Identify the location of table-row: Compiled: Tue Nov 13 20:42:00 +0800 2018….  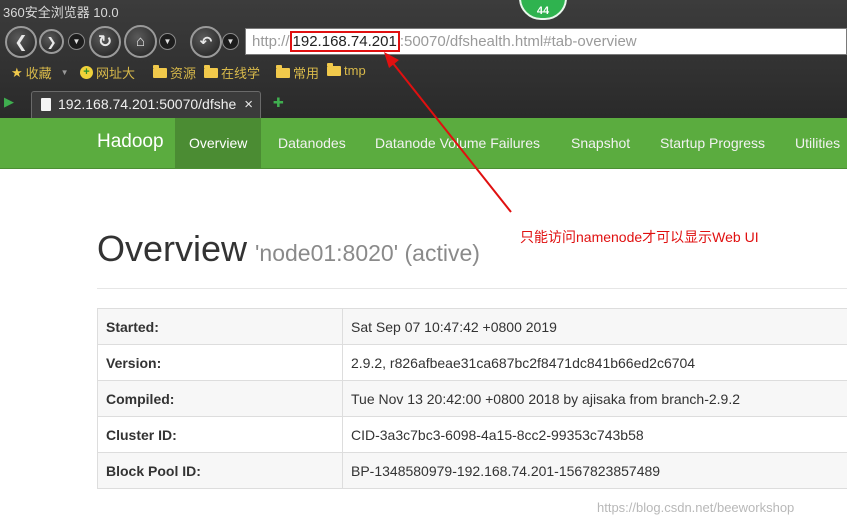
(472, 398).